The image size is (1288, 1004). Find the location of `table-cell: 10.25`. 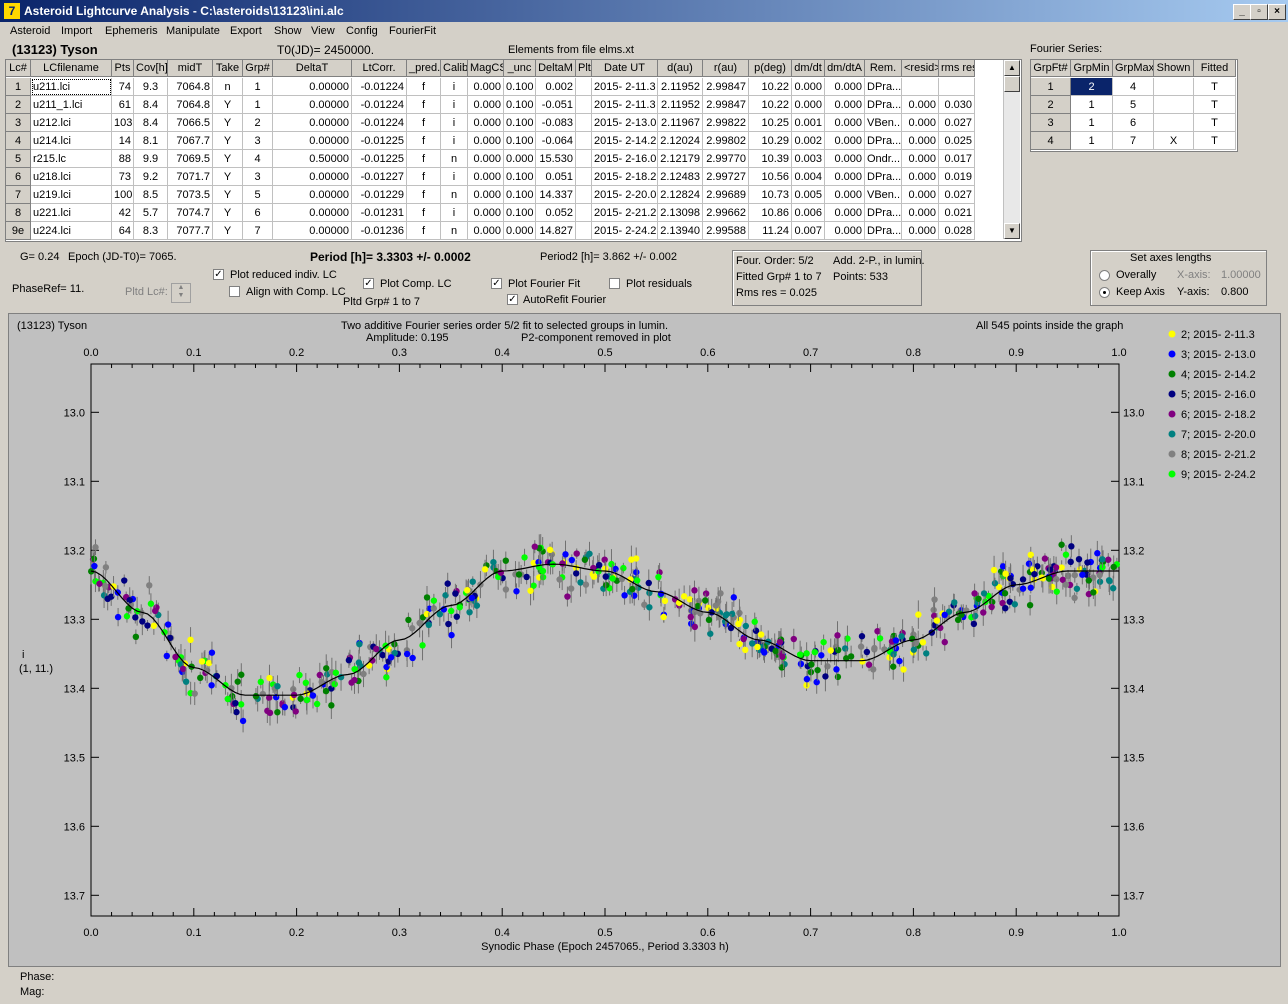

table-cell: 10.25 is located at coordinates (770, 123).